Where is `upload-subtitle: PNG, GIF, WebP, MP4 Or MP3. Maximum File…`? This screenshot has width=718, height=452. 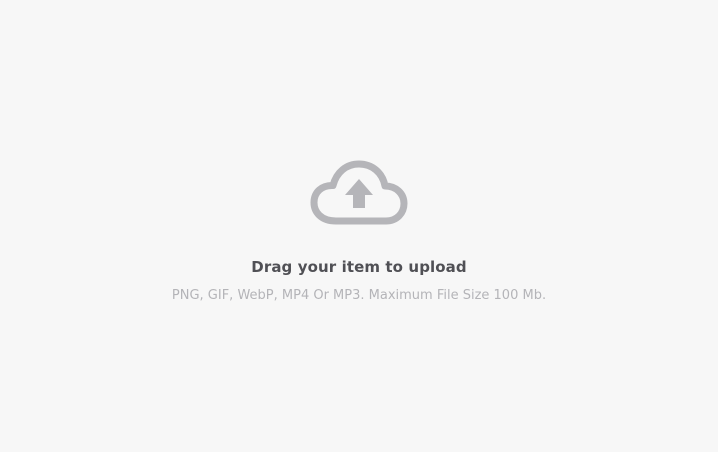 upload-subtitle: PNG, GIF, WebP, MP4 Or MP3. Maximum File… is located at coordinates (359, 295).